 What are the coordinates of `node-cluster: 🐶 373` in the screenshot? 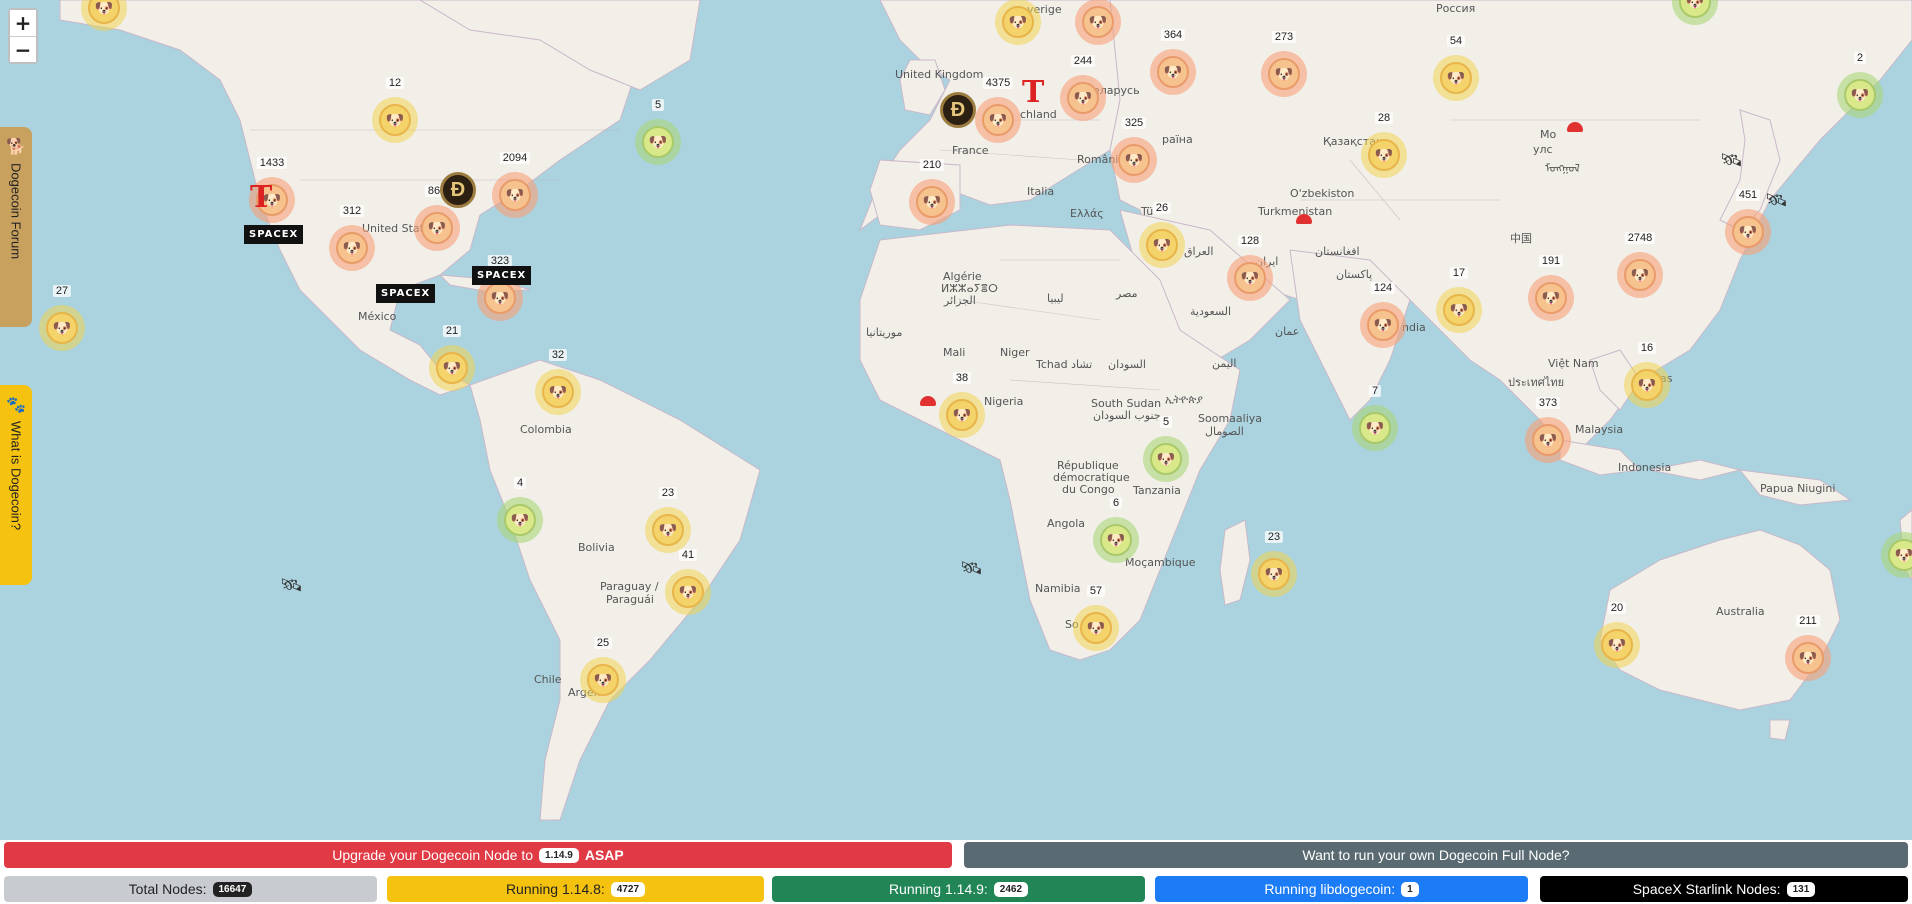 It's located at (1548, 430).